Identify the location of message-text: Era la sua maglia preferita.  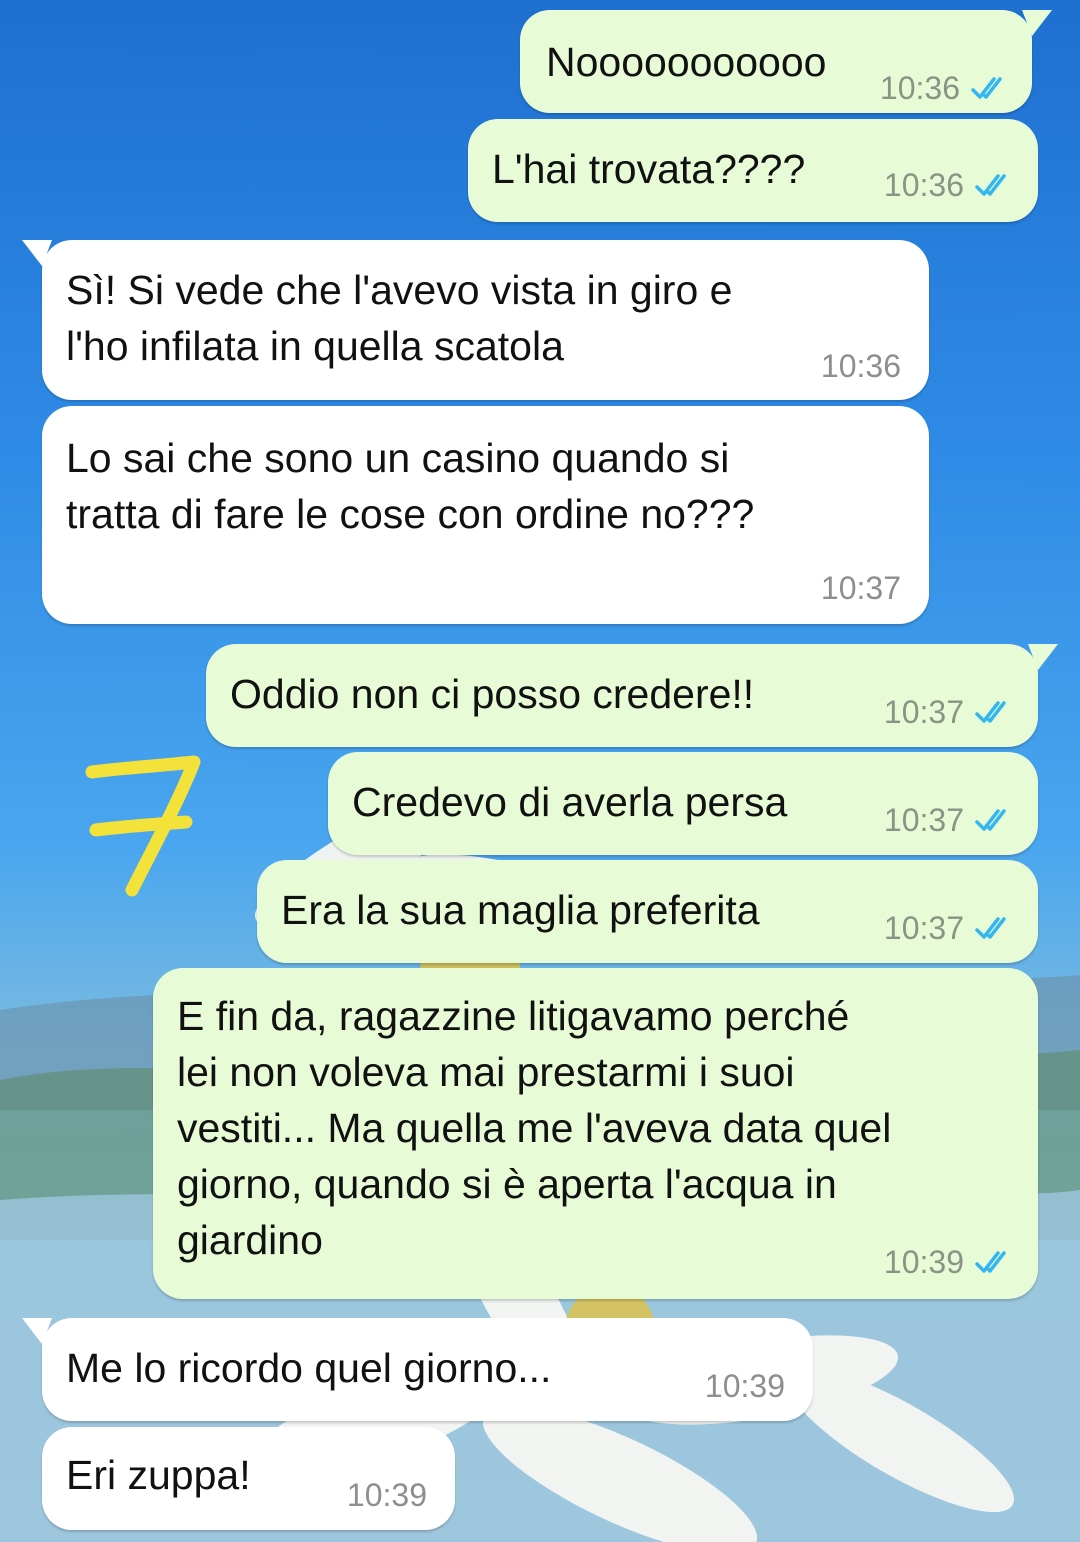
(520, 910).